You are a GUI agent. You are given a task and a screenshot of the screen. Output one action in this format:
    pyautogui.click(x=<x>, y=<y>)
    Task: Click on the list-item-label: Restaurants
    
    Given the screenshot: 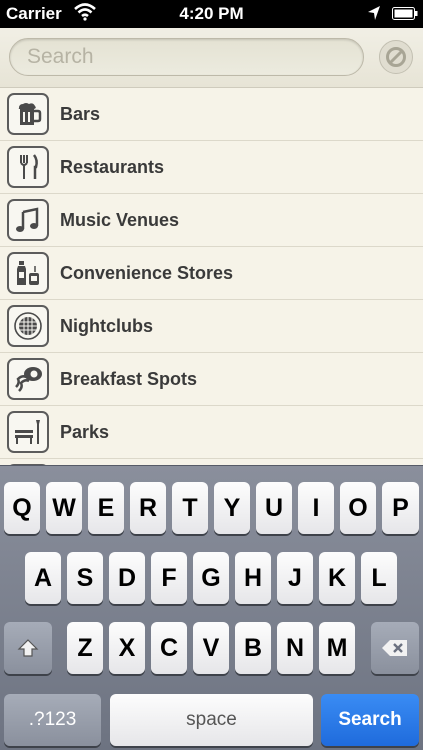 What is the action you would take?
    pyautogui.click(x=112, y=167)
    